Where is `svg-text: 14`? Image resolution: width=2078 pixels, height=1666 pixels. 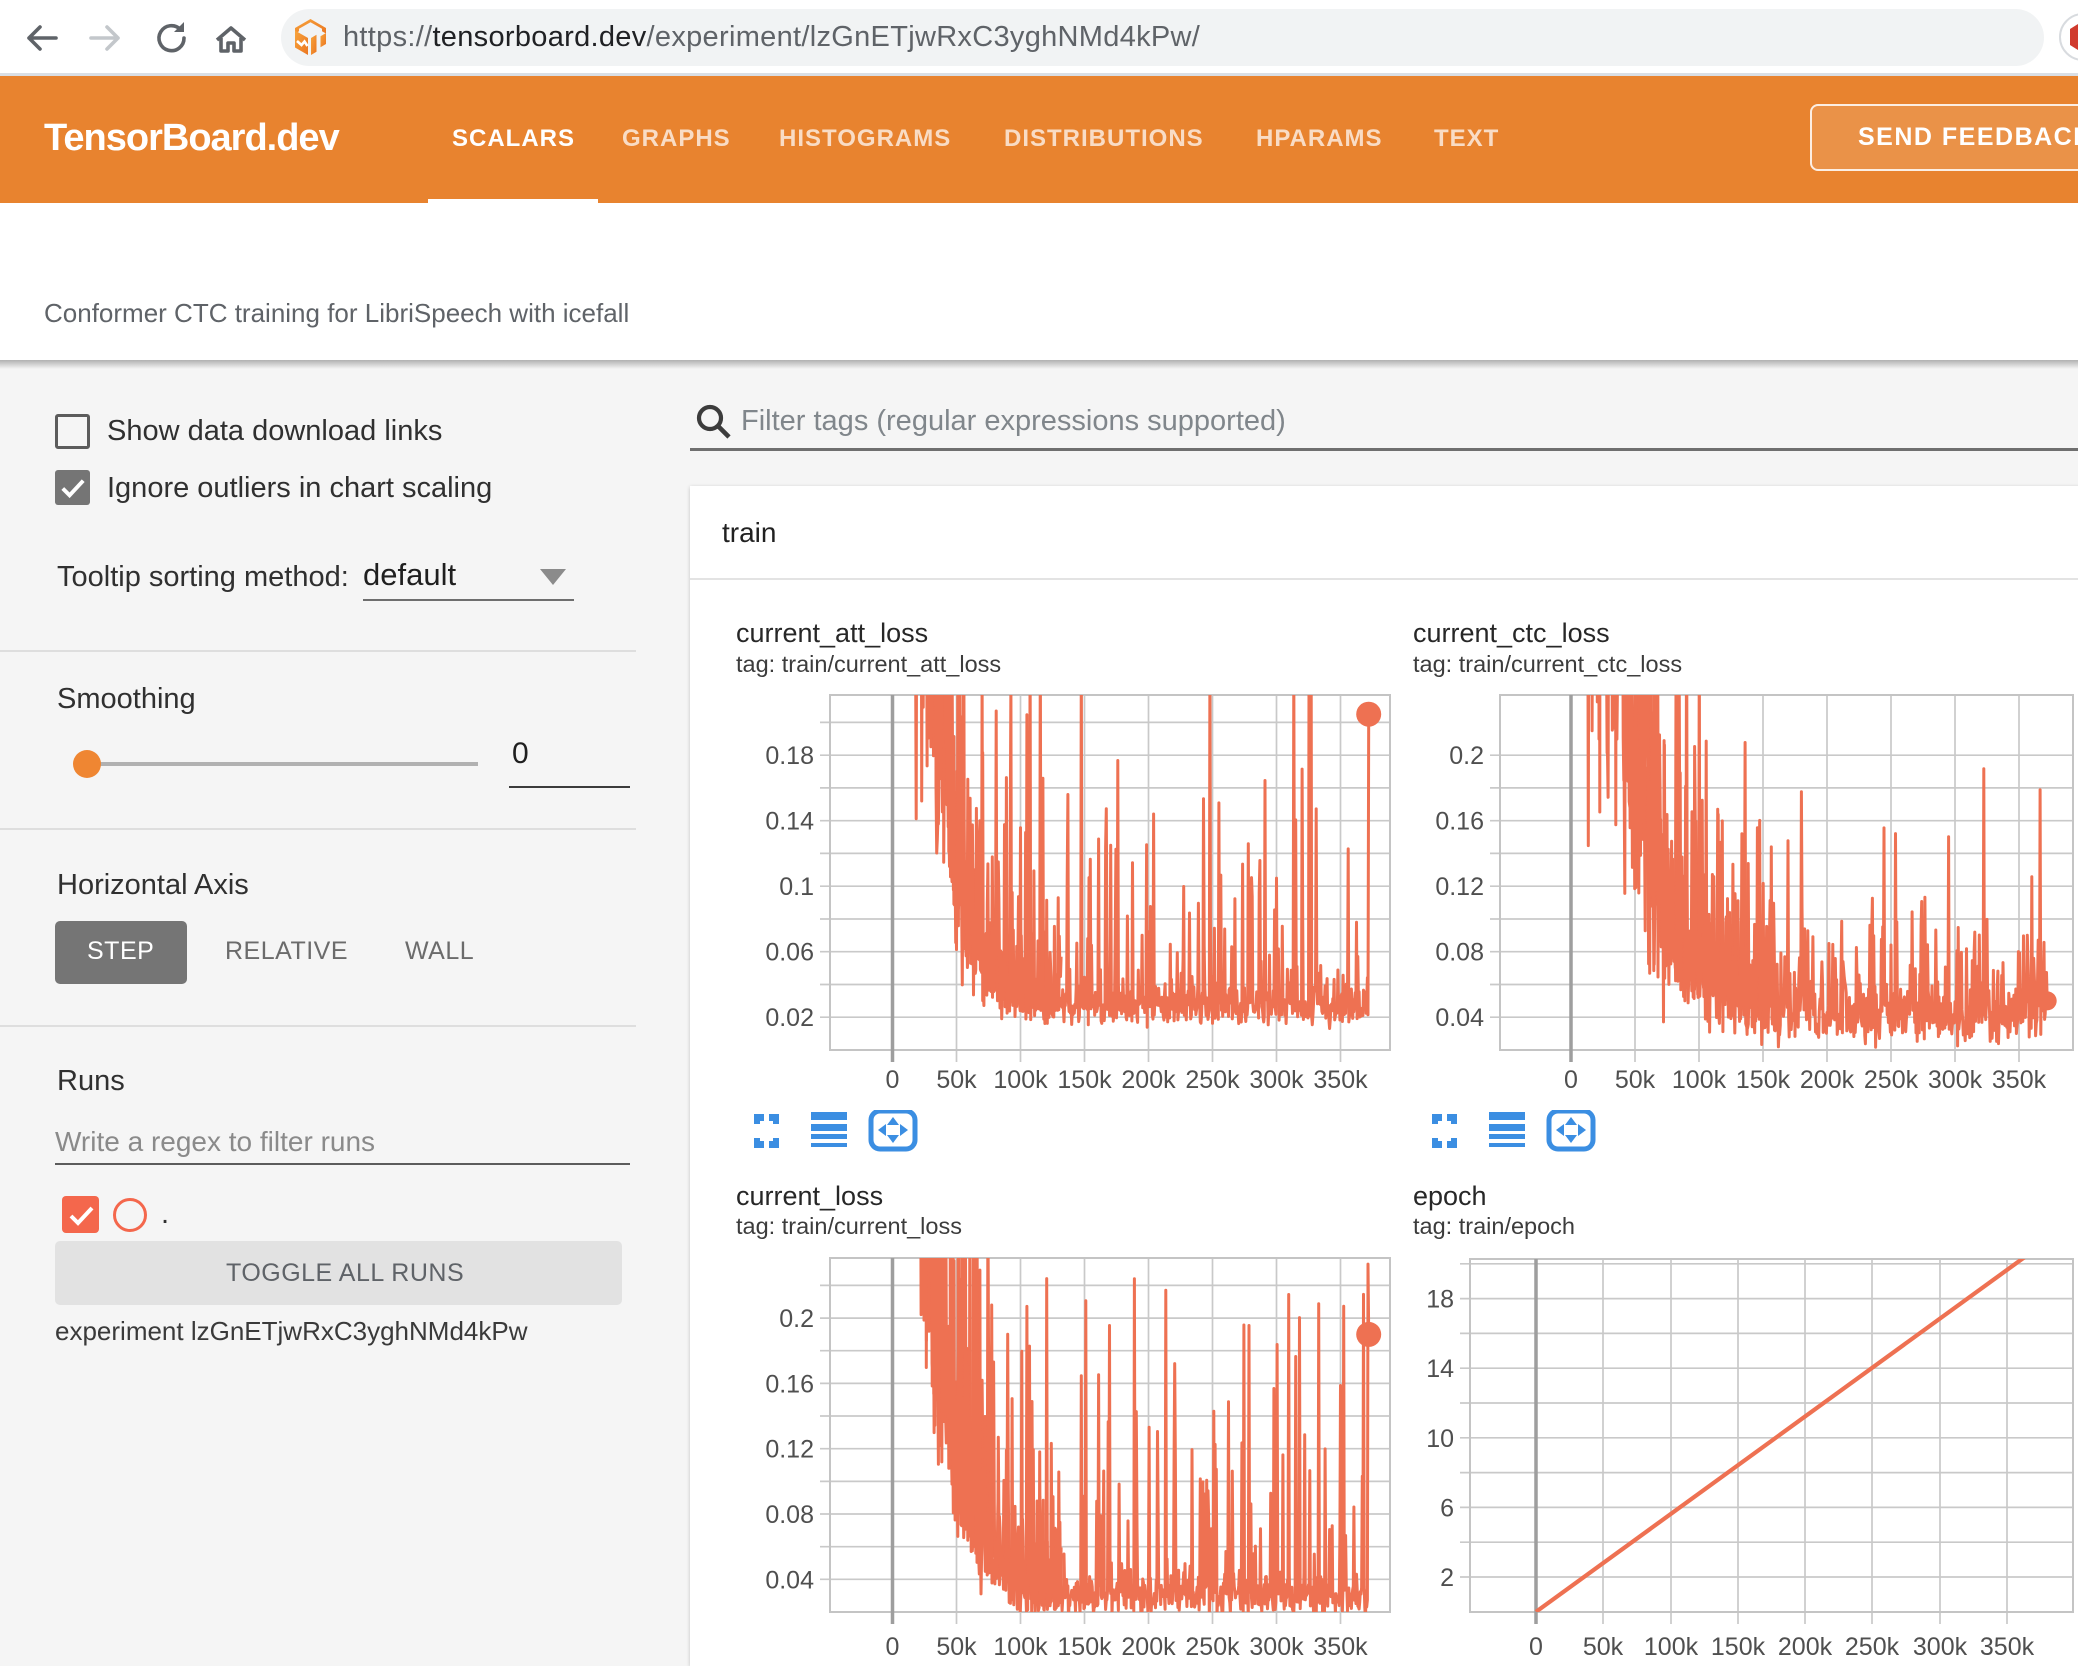 svg-text: 14 is located at coordinates (1440, 1369).